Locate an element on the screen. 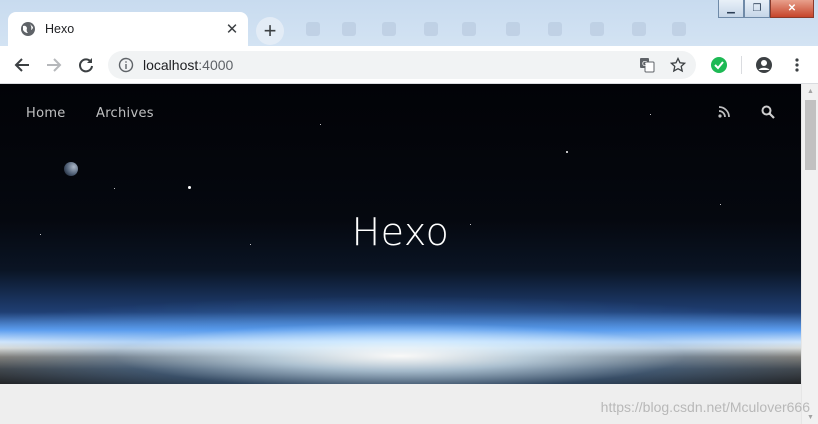  moon is located at coordinates (71, 169).